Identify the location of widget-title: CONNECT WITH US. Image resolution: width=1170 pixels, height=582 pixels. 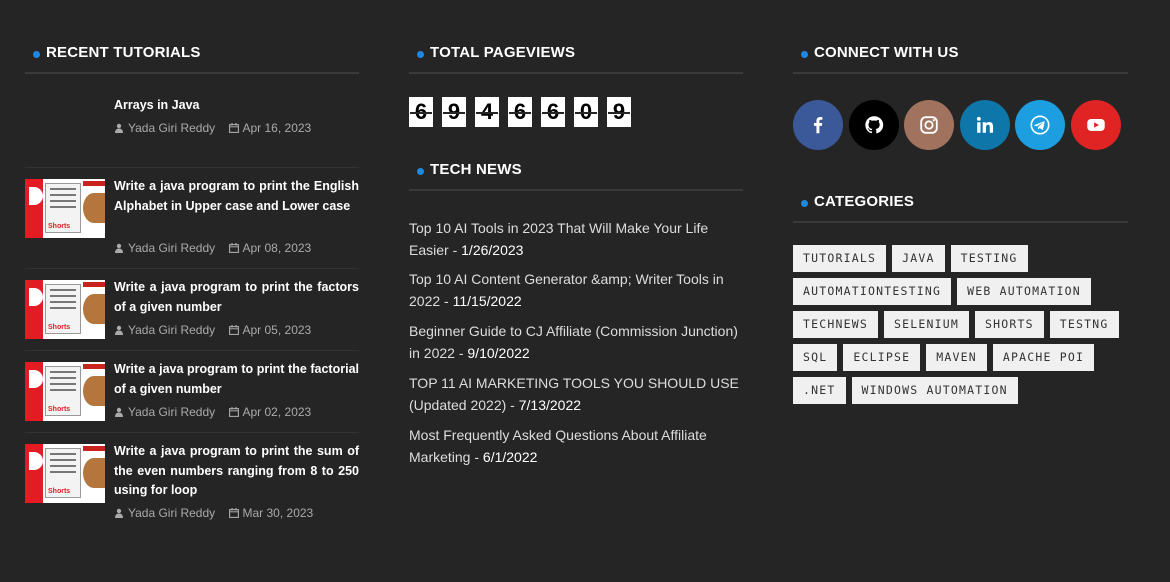
(960, 58).